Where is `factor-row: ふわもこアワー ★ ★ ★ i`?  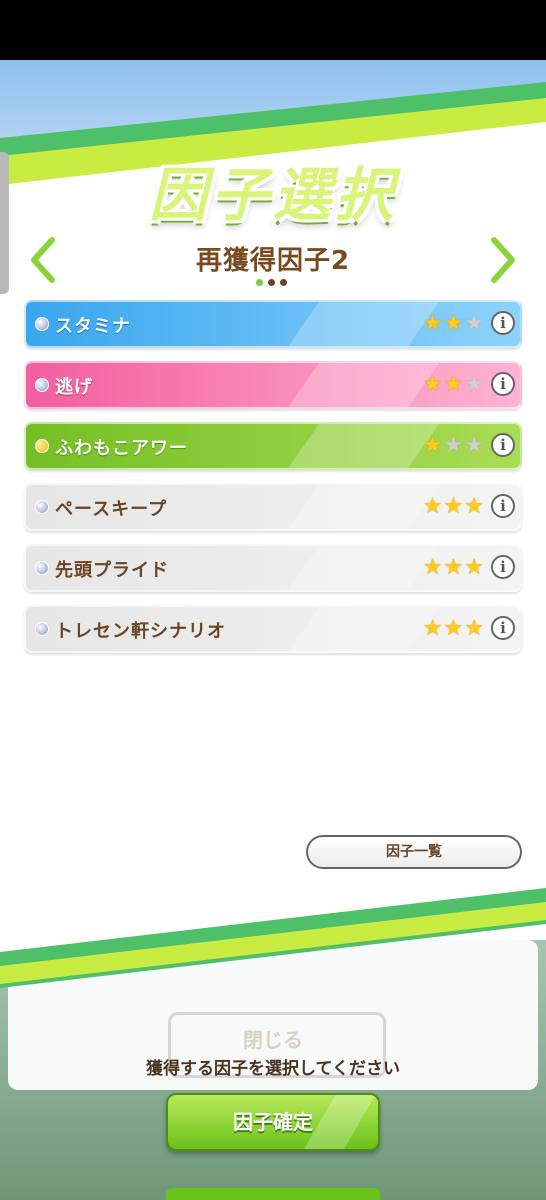 factor-row: ふわもこアワー ★ ★ ★ i is located at coordinates (273, 446).